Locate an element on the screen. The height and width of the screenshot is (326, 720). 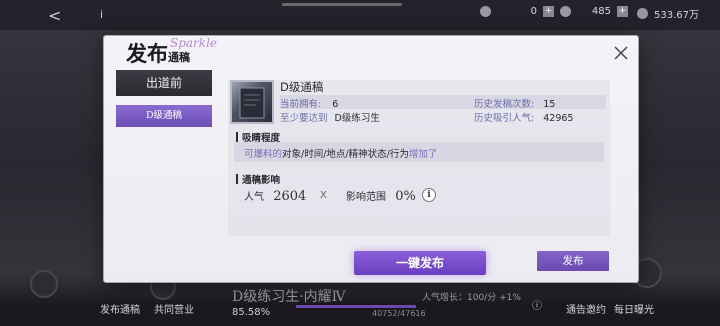
info-icon: i is located at coordinates (429, 195).